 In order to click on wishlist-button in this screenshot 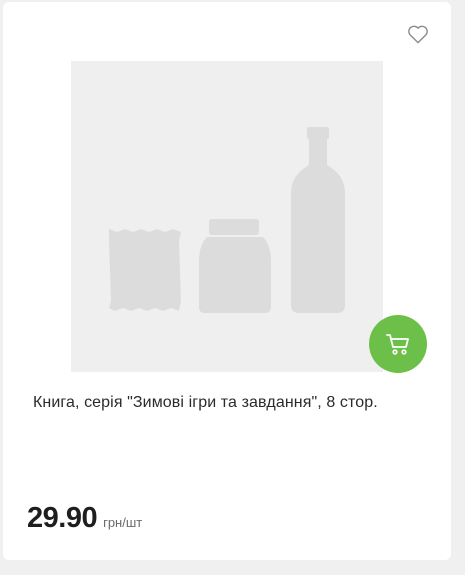, I will do `click(418, 34)`.